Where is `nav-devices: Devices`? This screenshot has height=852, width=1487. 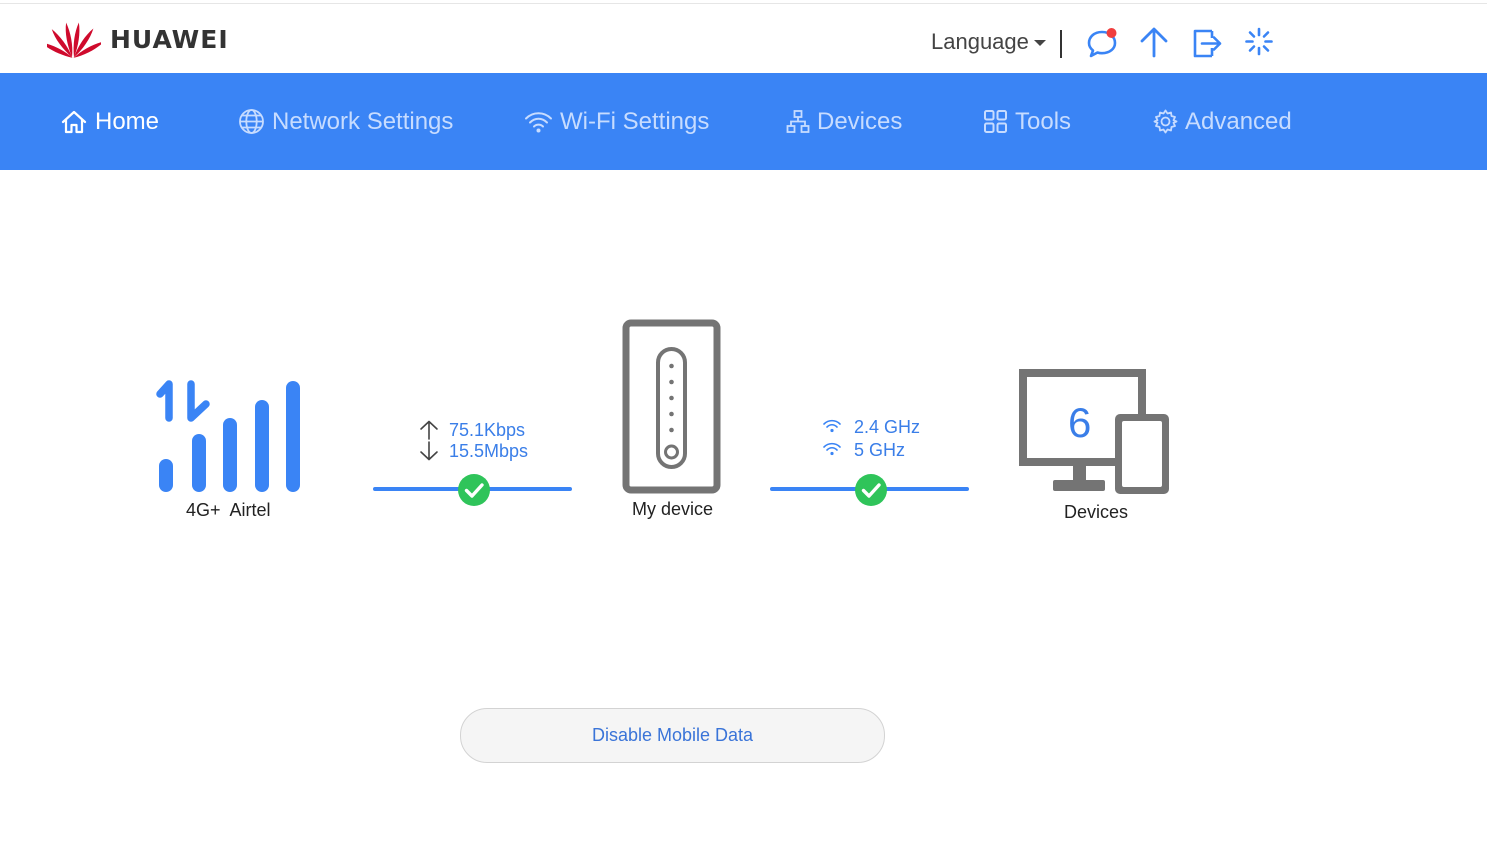
nav-devices: Devices is located at coordinates (844, 121).